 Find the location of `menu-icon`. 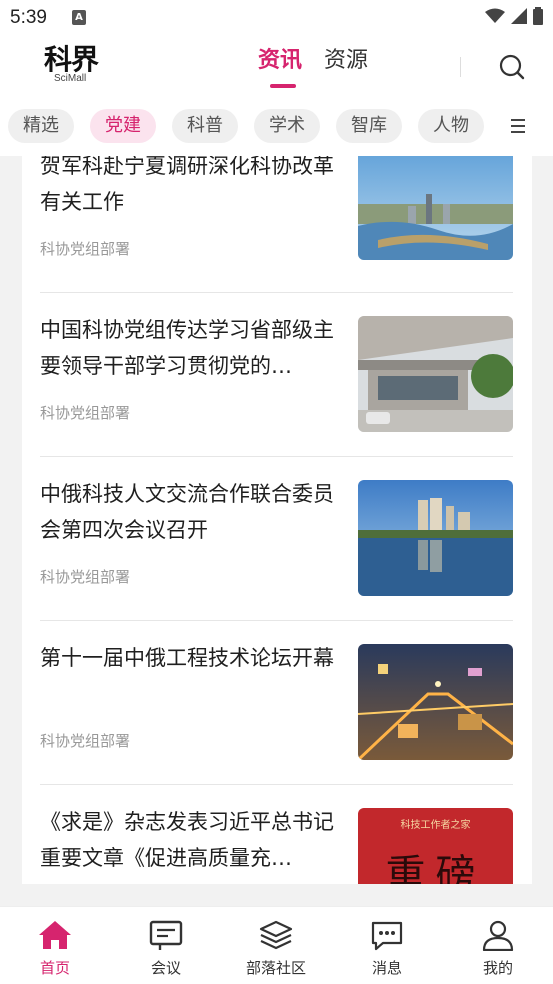

menu-icon is located at coordinates (518, 126).